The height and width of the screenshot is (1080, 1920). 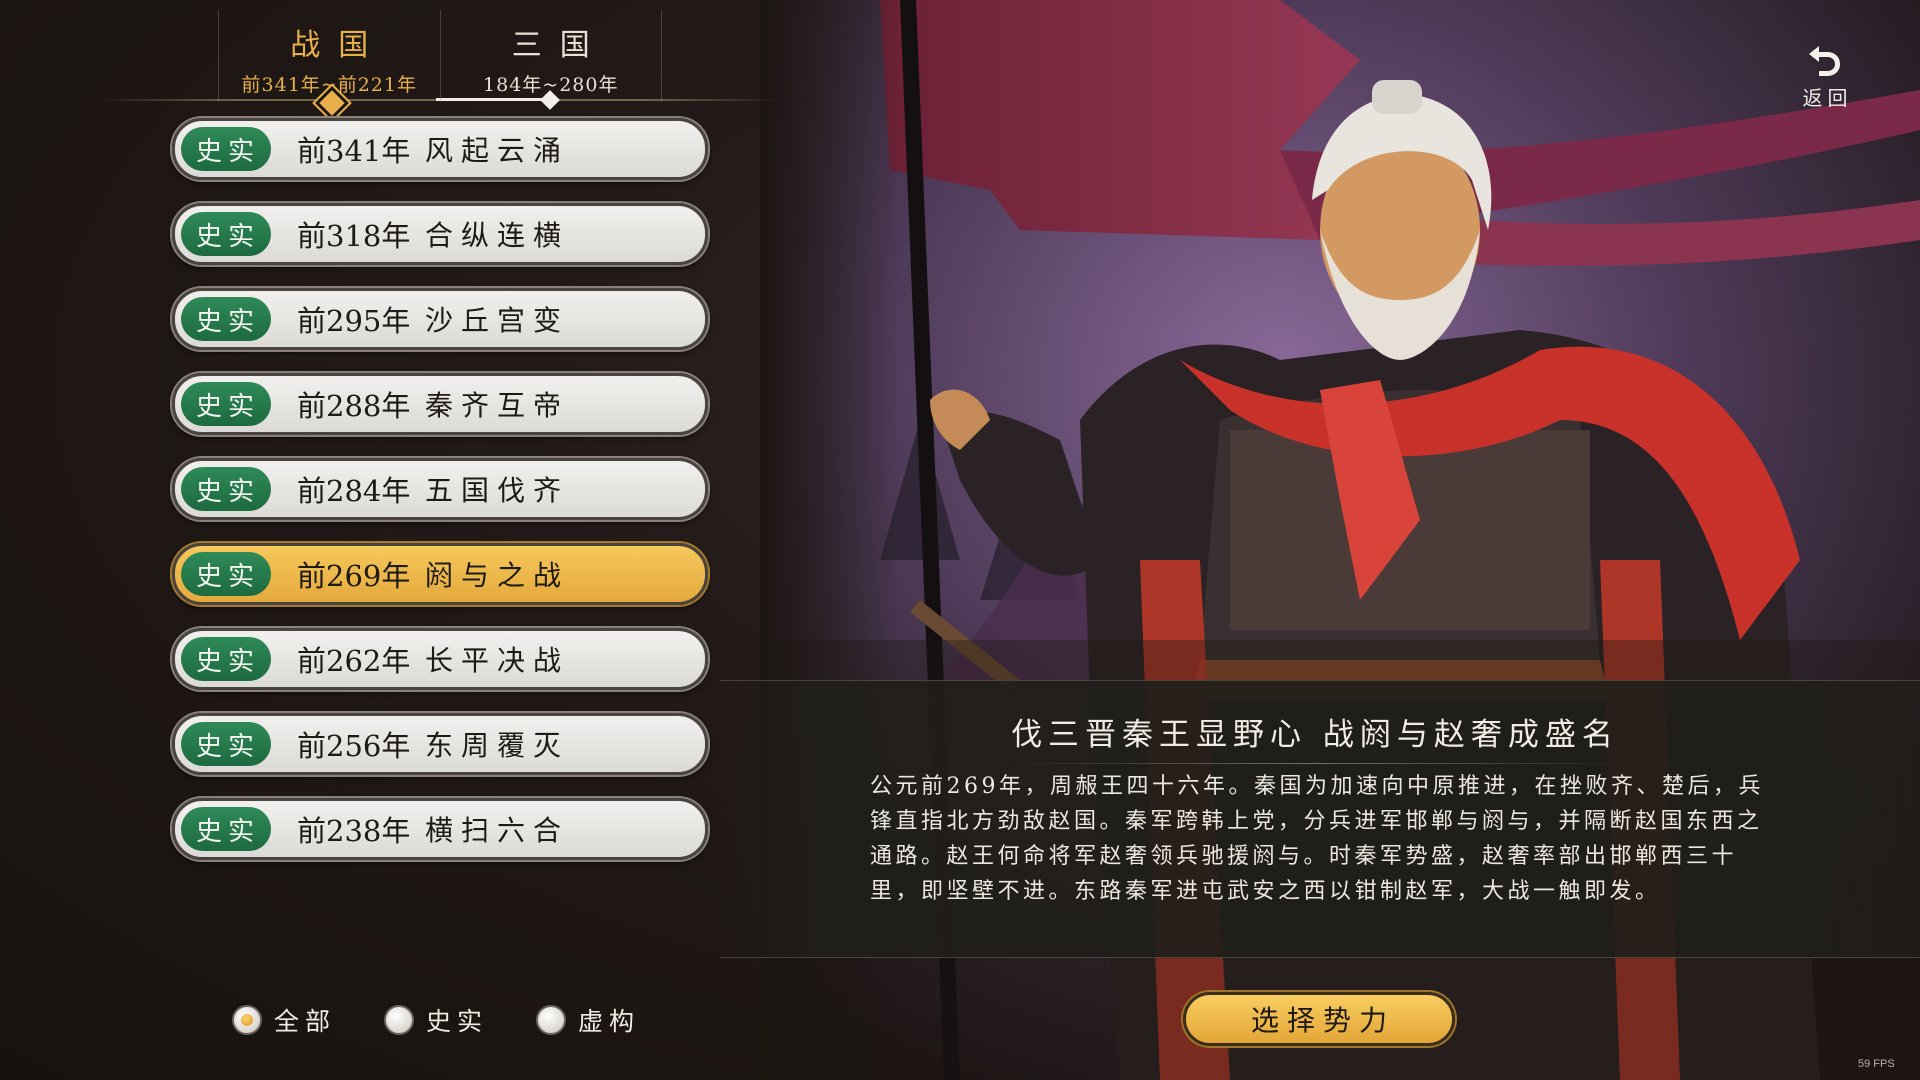 I want to click on era-tabs: 战国 前341年~前221年 三国 184年~280年, so click(x=440, y=56).